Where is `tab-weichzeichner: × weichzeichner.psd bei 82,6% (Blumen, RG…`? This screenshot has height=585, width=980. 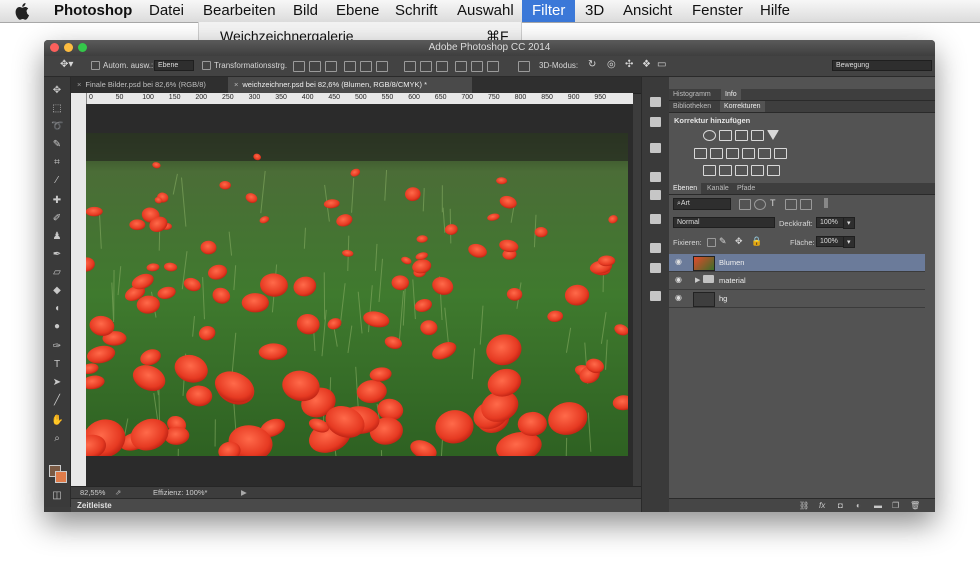
tab-weichzeichner: × weichzeichner.psd bei 82,6% (Blumen, RG… is located at coordinates (350, 85).